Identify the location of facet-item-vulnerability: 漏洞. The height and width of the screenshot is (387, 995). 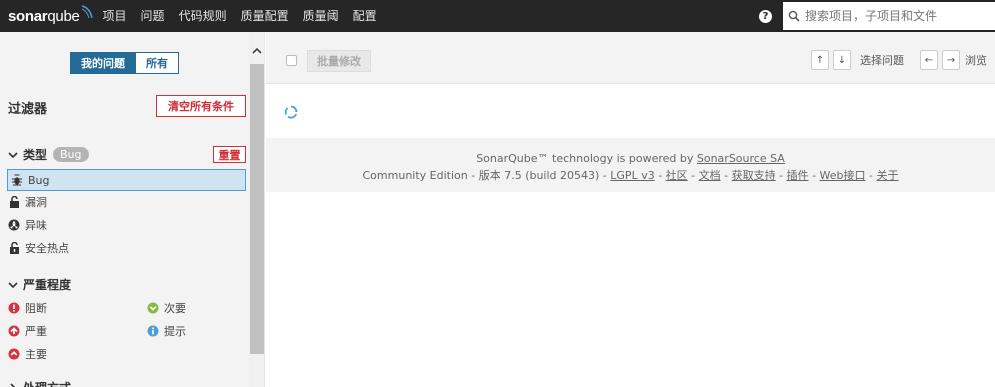
(27, 202).